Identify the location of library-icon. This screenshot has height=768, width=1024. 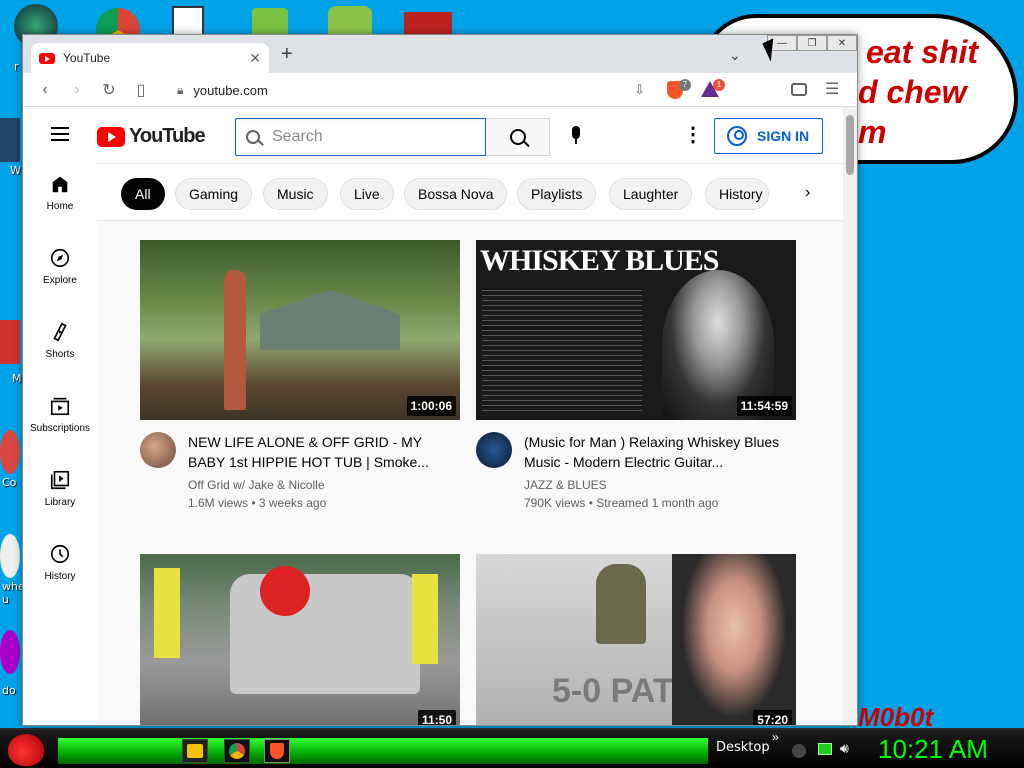
(60, 480).